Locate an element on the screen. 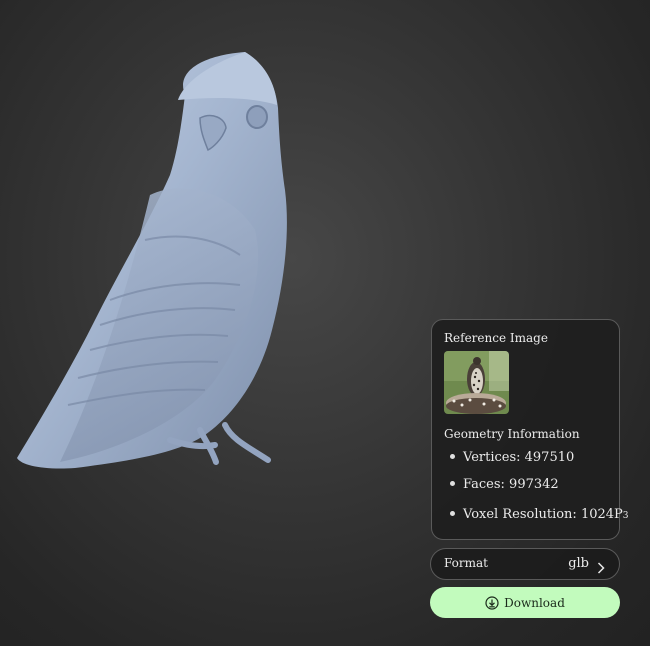  reference-image is located at coordinates (476, 382).